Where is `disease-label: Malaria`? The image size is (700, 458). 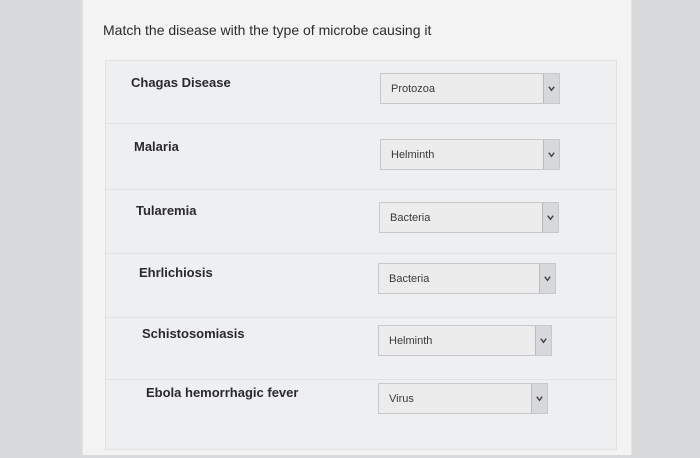
disease-label: Malaria is located at coordinates (156, 146).